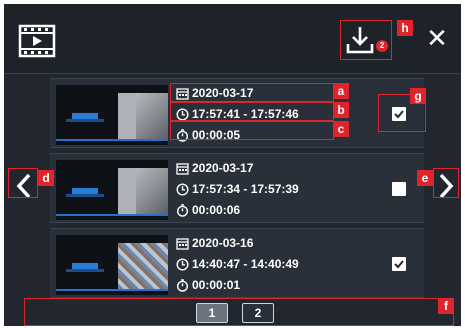  I want to click on film-icon, so click(37, 41).